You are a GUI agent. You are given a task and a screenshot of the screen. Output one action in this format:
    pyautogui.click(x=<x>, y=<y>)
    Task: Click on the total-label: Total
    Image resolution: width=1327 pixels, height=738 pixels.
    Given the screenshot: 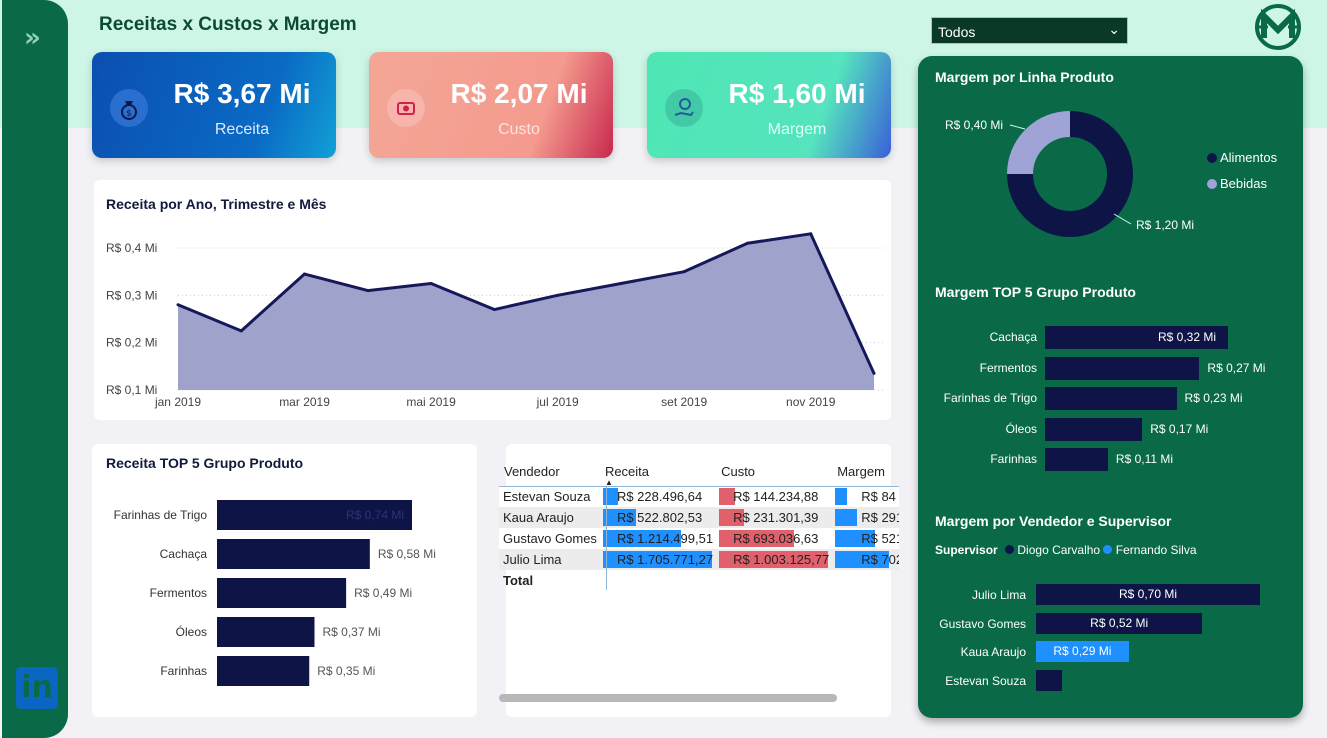 What is the action you would take?
    pyautogui.click(x=518, y=580)
    